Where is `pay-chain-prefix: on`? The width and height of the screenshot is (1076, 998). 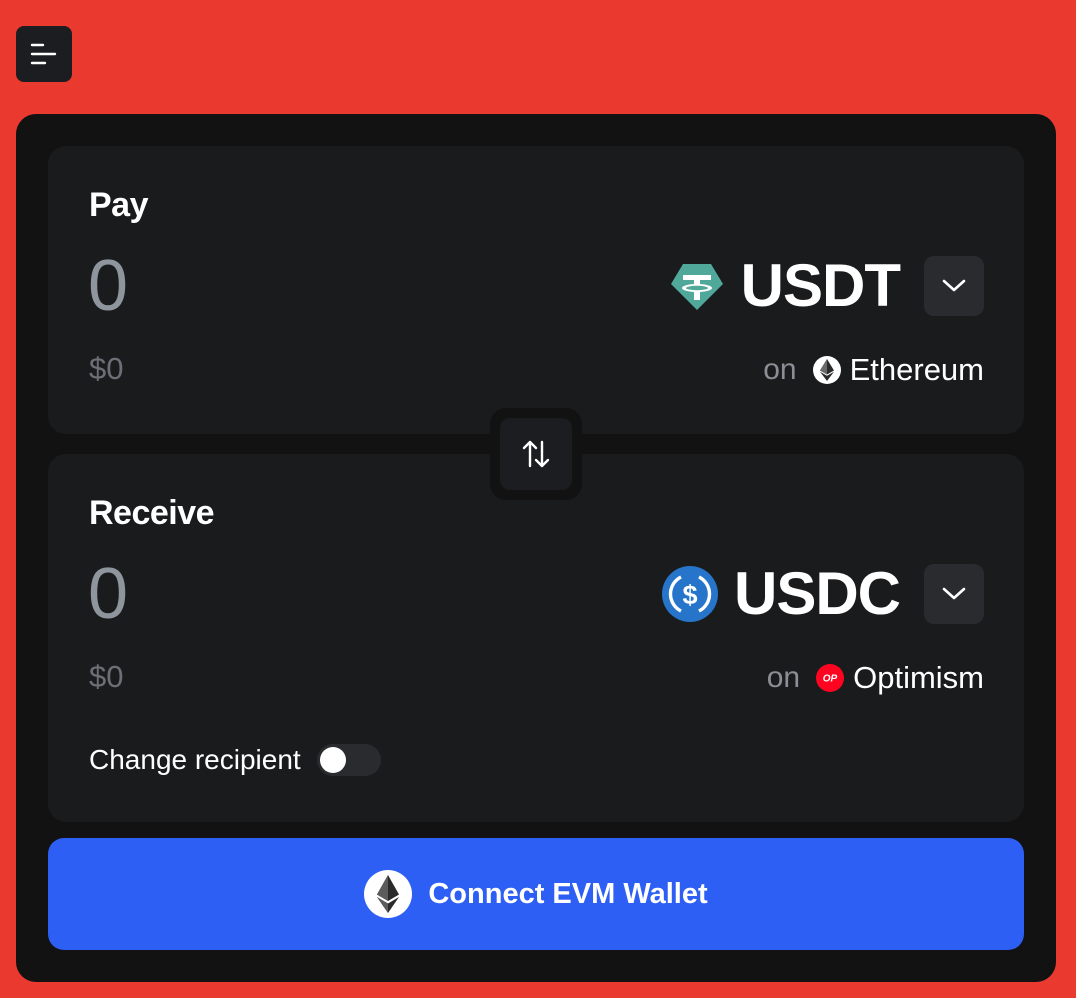
pay-chain-prefix: on is located at coordinates (780, 369).